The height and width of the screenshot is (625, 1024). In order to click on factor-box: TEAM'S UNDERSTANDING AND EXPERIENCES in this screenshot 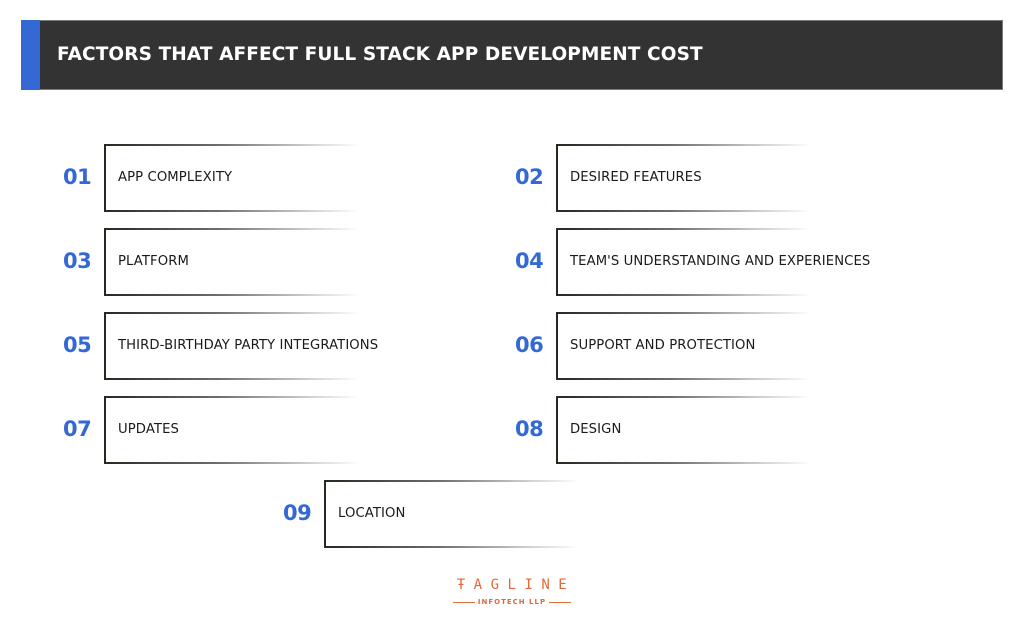, I will do `click(713, 262)`.